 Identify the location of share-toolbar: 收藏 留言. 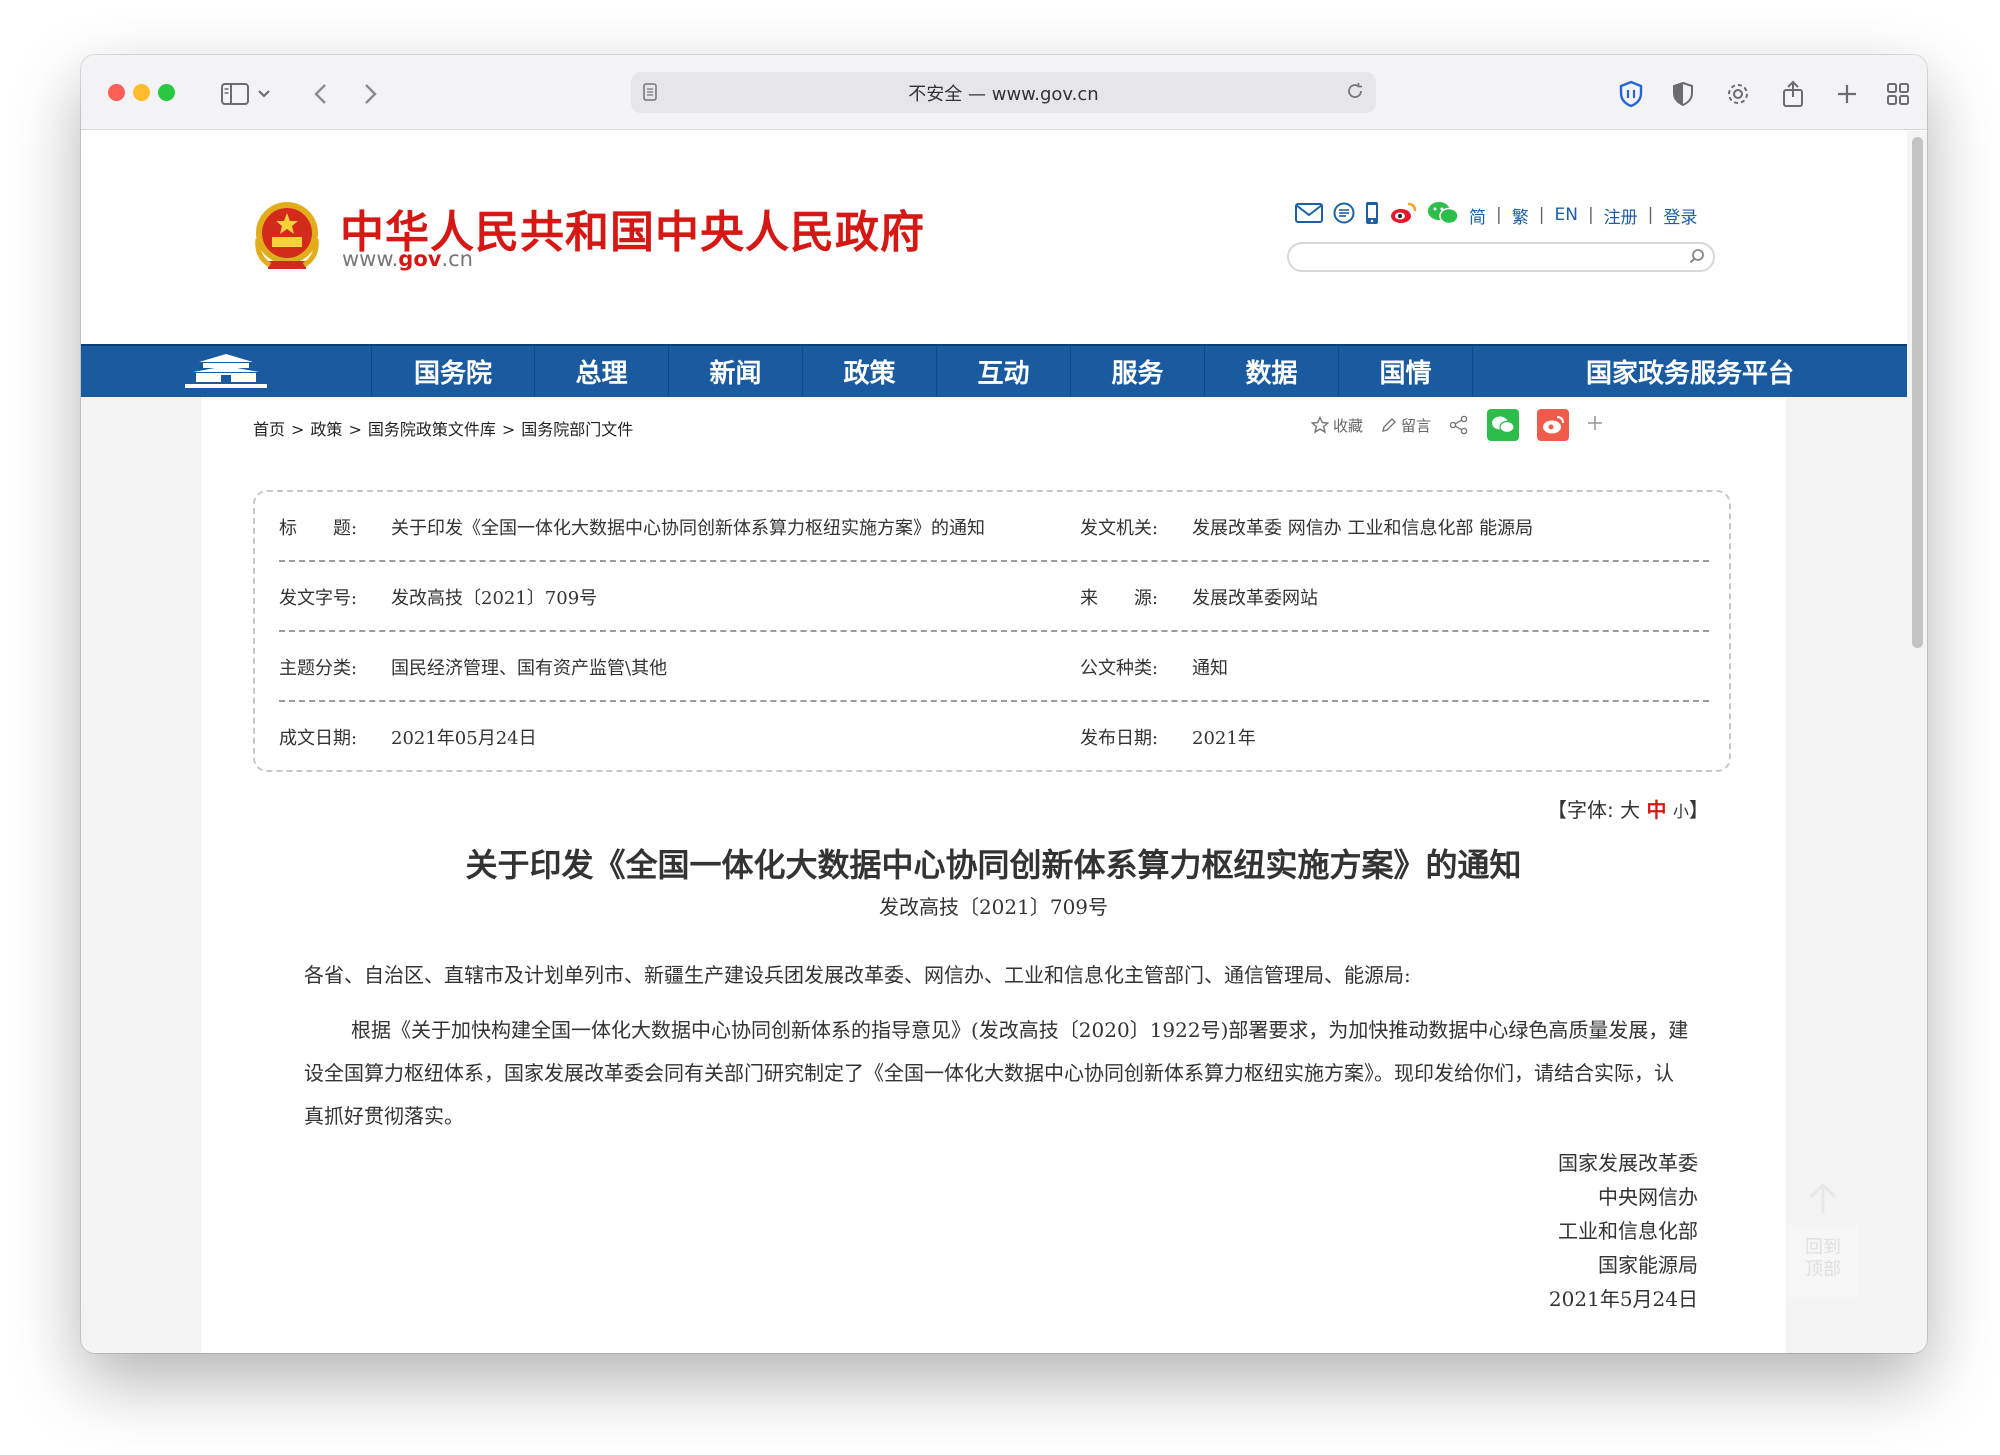
(1457, 425).